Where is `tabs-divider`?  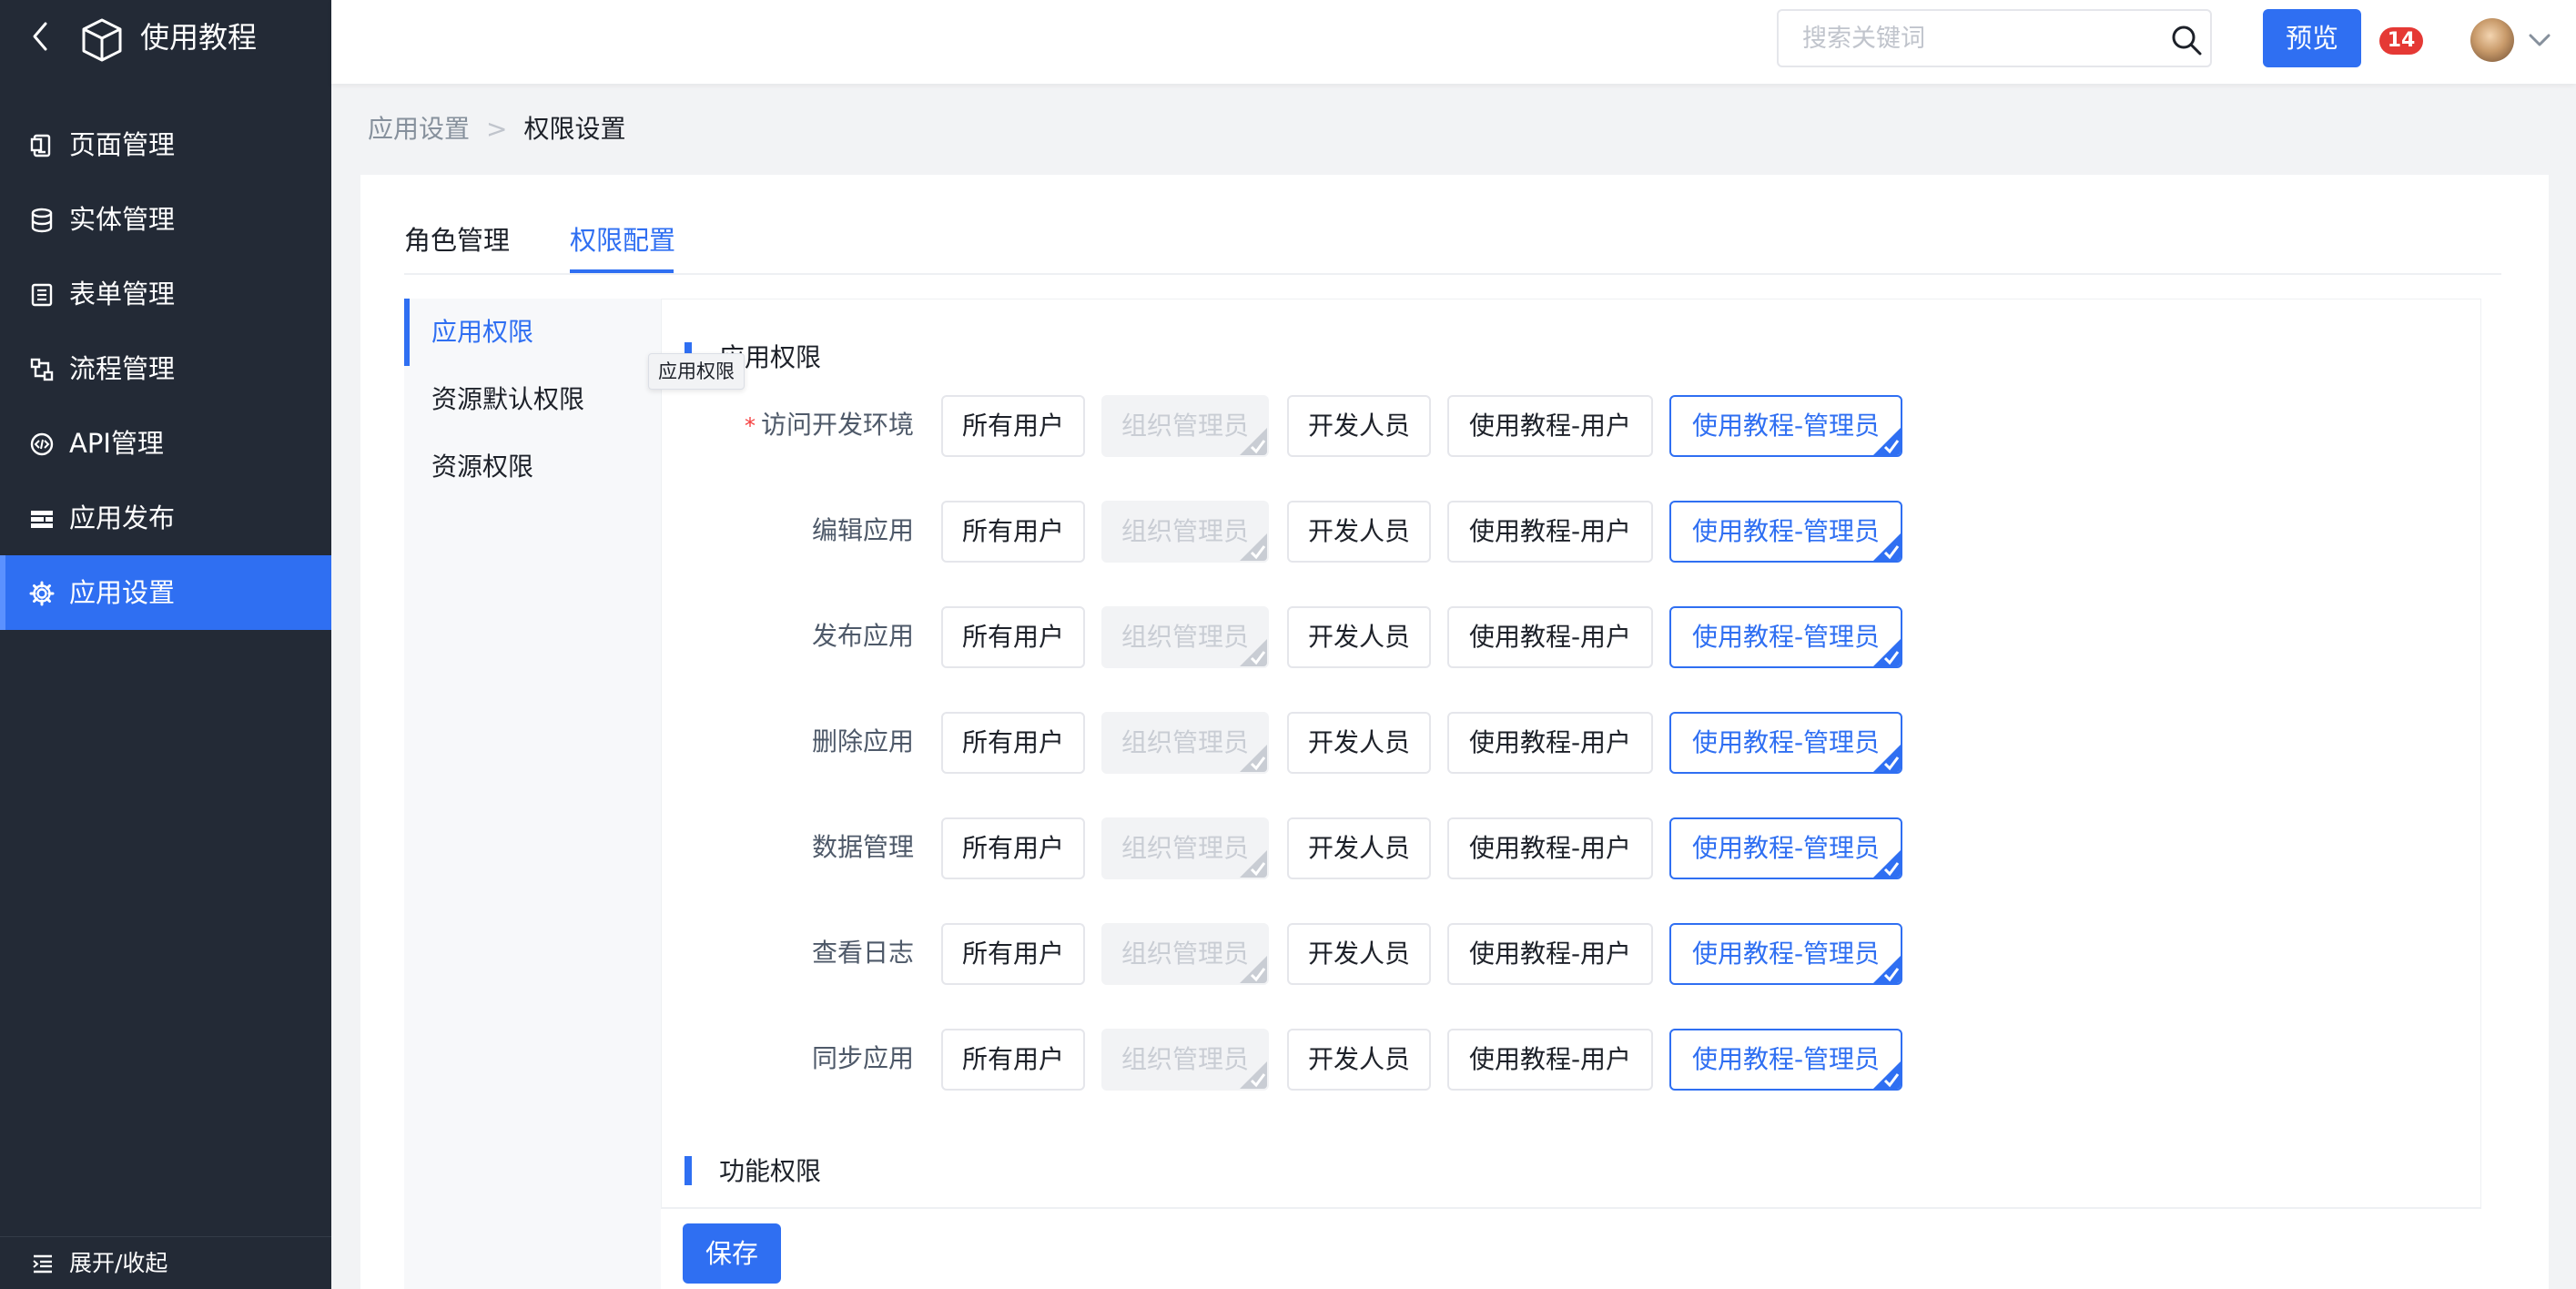
tabs-divider is located at coordinates (1452, 274).